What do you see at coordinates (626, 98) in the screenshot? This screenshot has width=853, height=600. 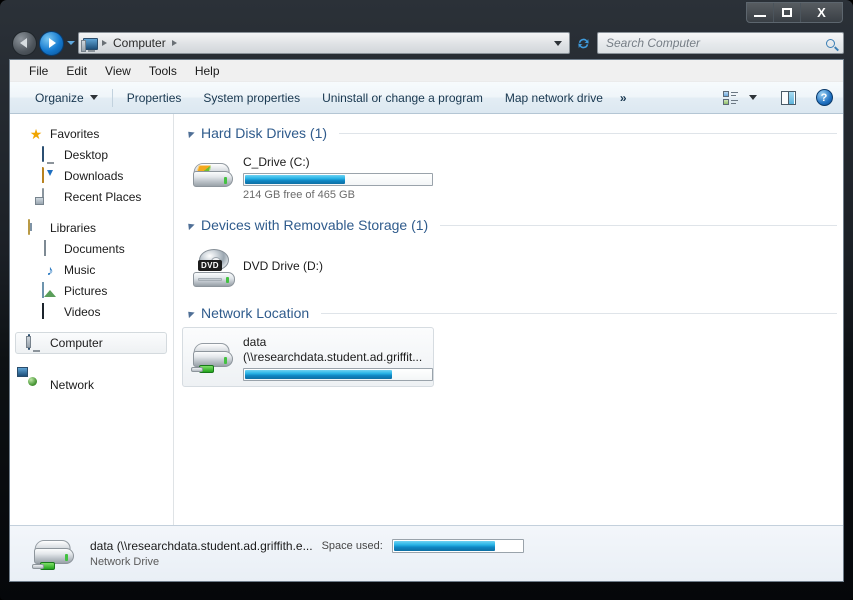 I see `toolbar-overflow-button: »` at bounding box center [626, 98].